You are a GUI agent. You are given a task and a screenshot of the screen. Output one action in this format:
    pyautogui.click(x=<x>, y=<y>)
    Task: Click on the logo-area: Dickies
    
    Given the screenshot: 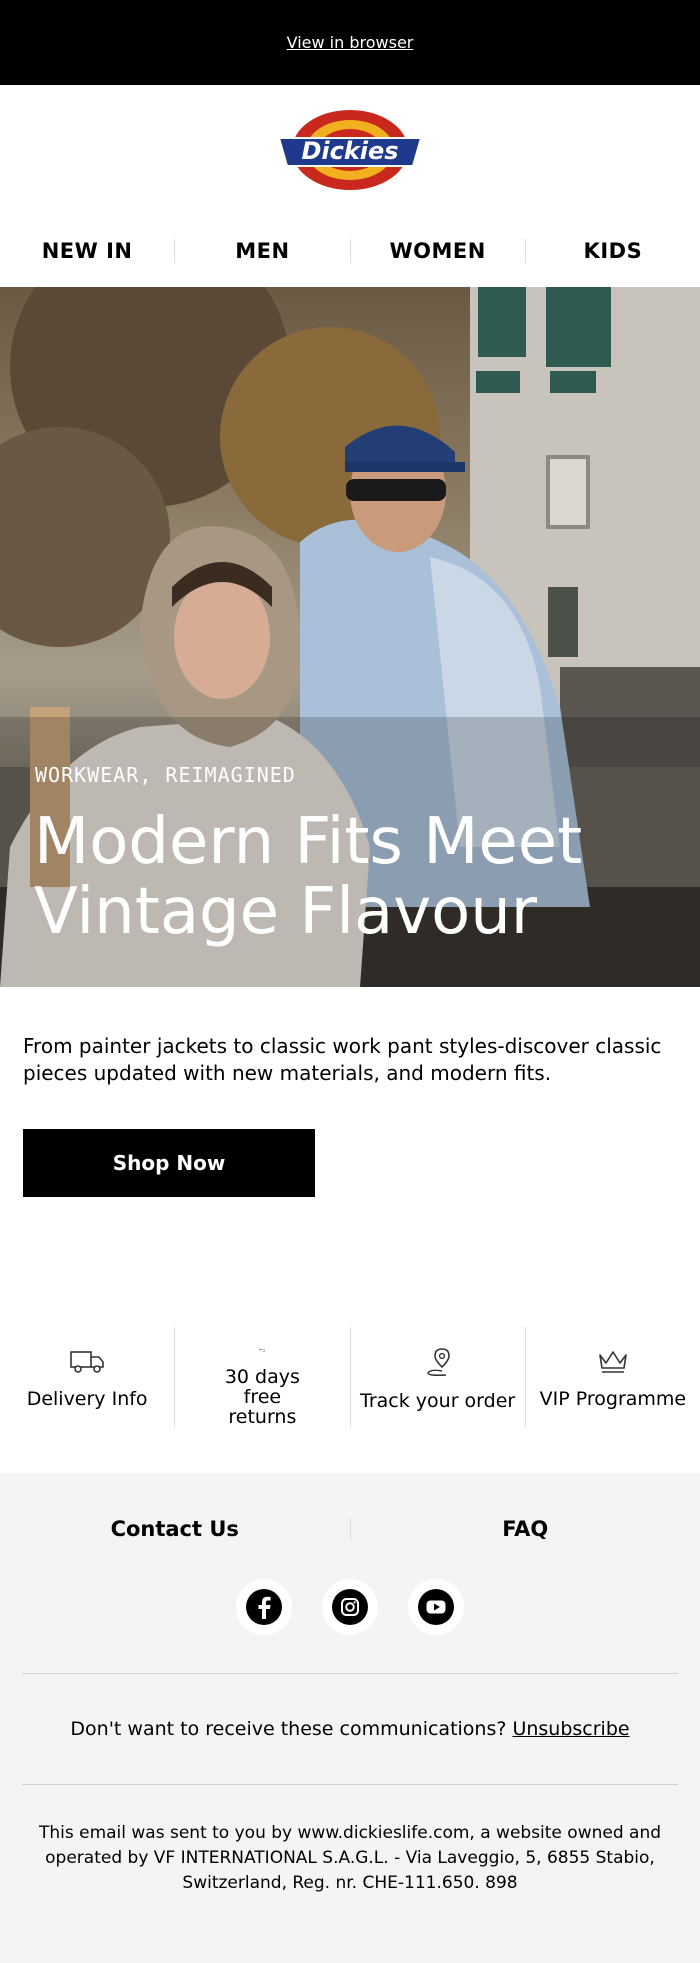 What is the action you would take?
    pyautogui.click(x=350, y=150)
    